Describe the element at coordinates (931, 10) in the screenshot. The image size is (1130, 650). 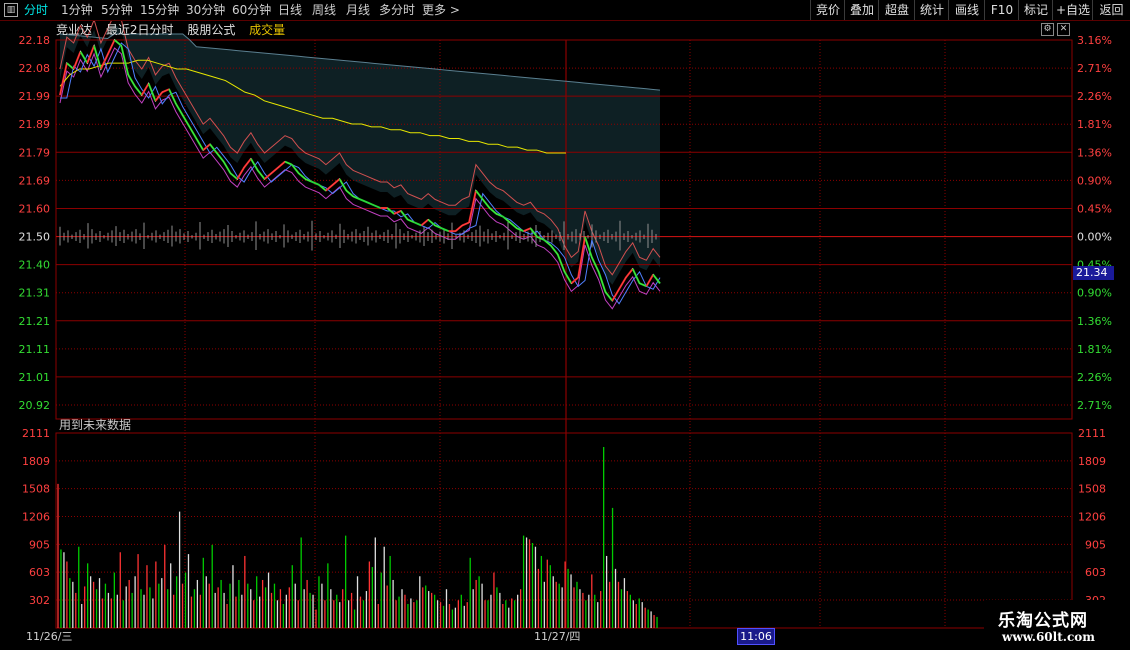
I see `statistics-button: 统计` at that location.